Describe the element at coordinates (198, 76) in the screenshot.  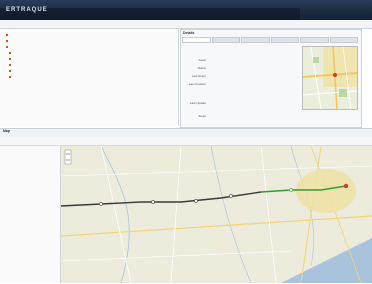
I see `field-row: Last Event` at that location.